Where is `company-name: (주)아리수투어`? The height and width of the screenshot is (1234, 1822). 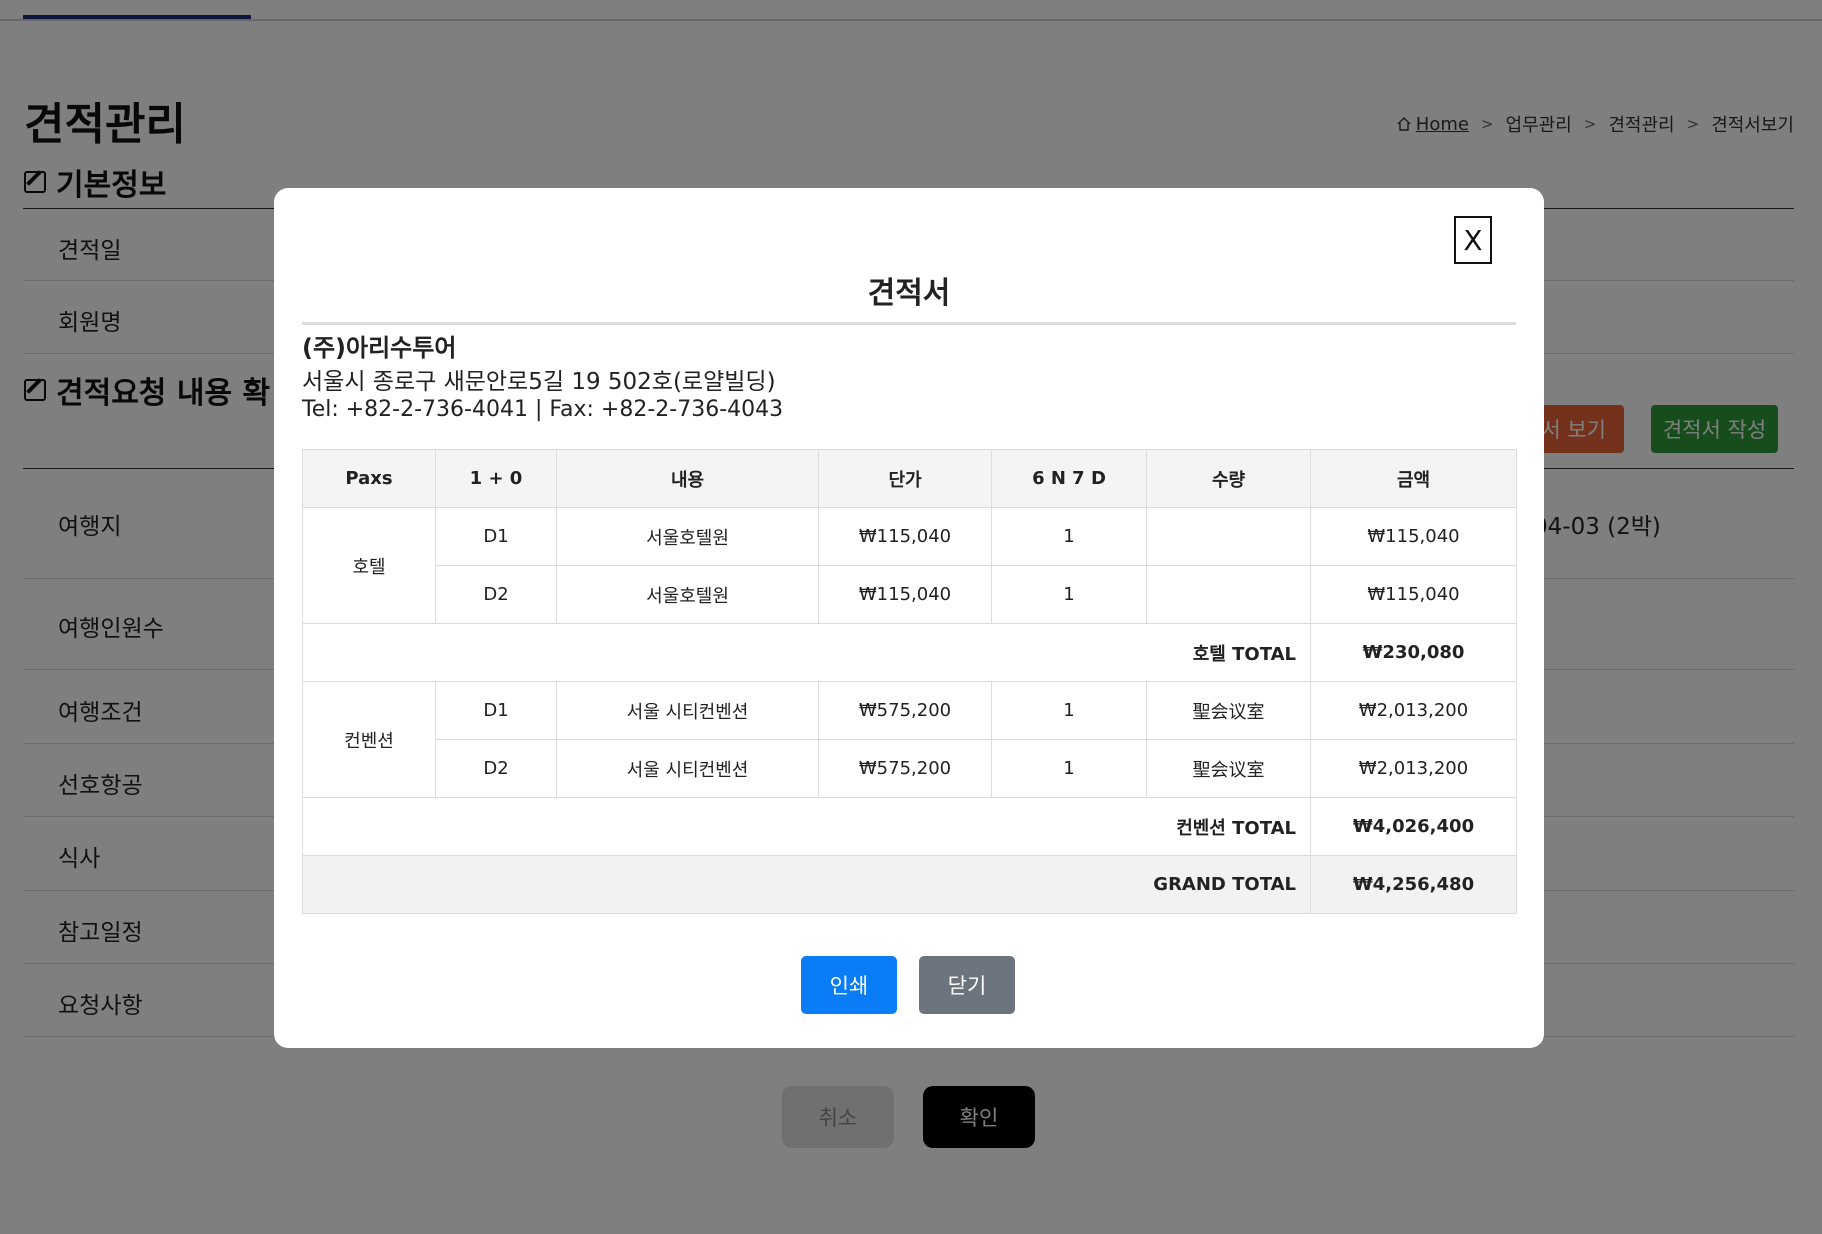 company-name: (주)아리수투어 is located at coordinates (379, 348).